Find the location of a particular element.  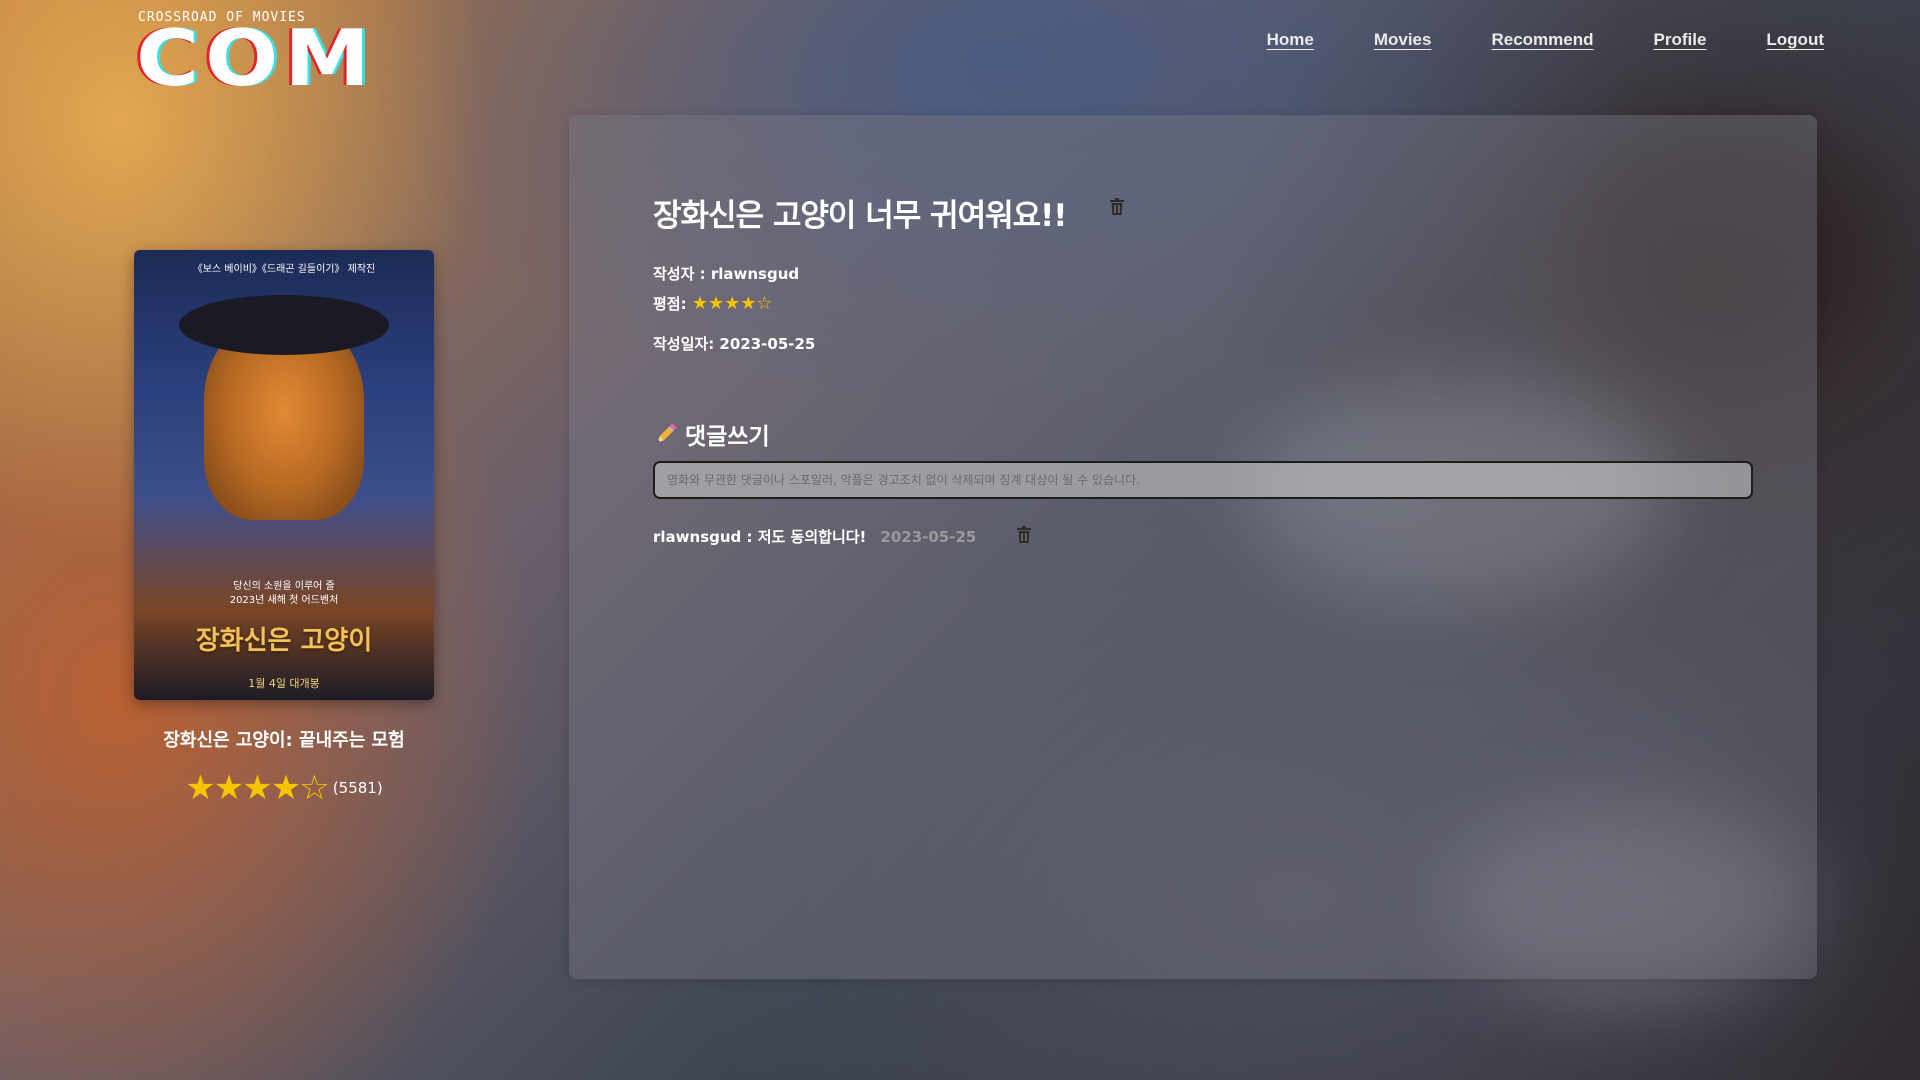

top-nav: Home Movies Recommend Profile Logout is located at coordinates (1545, 40).